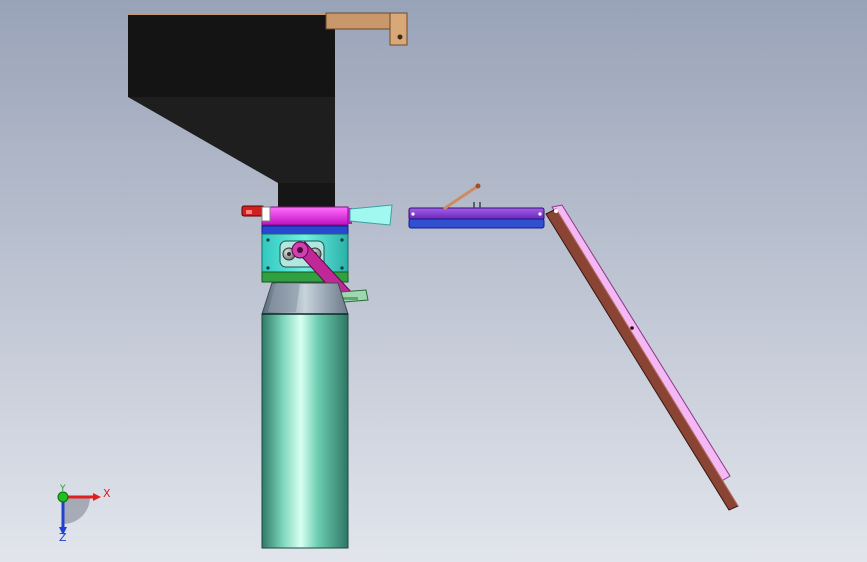 The width and height of the screenshot is (867, 562). Describe the element at coordinates (305, 431) in the screenshot. I see `main-column` at that location.